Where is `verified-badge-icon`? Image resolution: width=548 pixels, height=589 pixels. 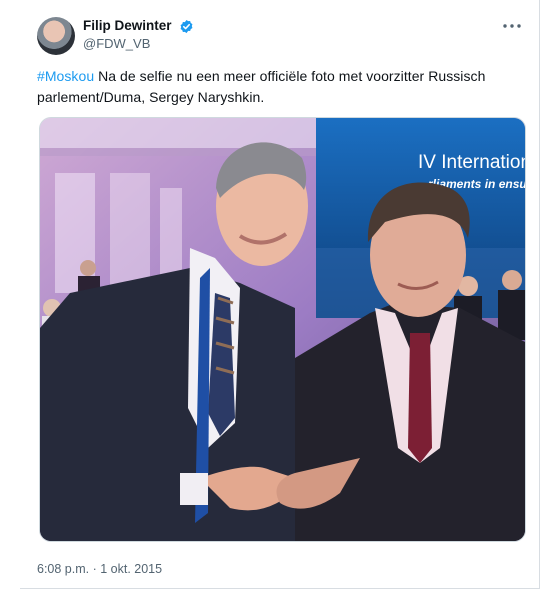 verified-badge-icon is located at coordinates (186, 26).